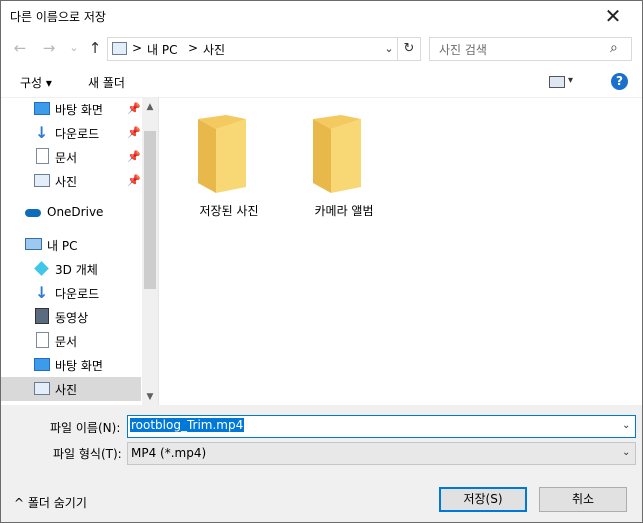 The width and height of the screenshot is (643, 523). I want to click on breadcrumb-pictures: 사진, so click(214, 49).